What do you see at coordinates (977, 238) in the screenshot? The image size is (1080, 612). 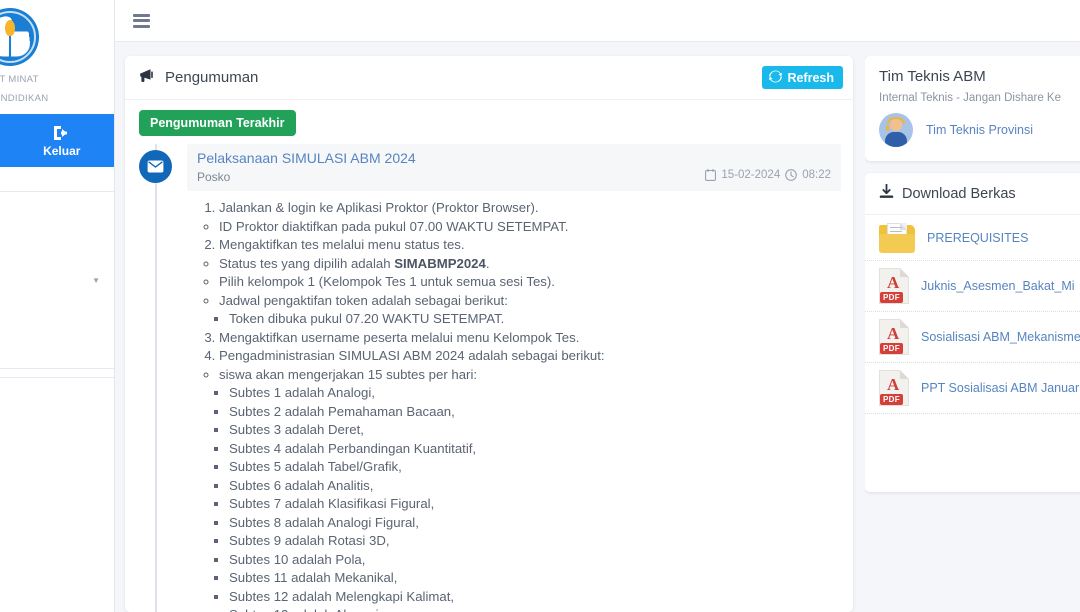 I see `file-name-link: PREREQUISITES` at bounding box center [977, 238].